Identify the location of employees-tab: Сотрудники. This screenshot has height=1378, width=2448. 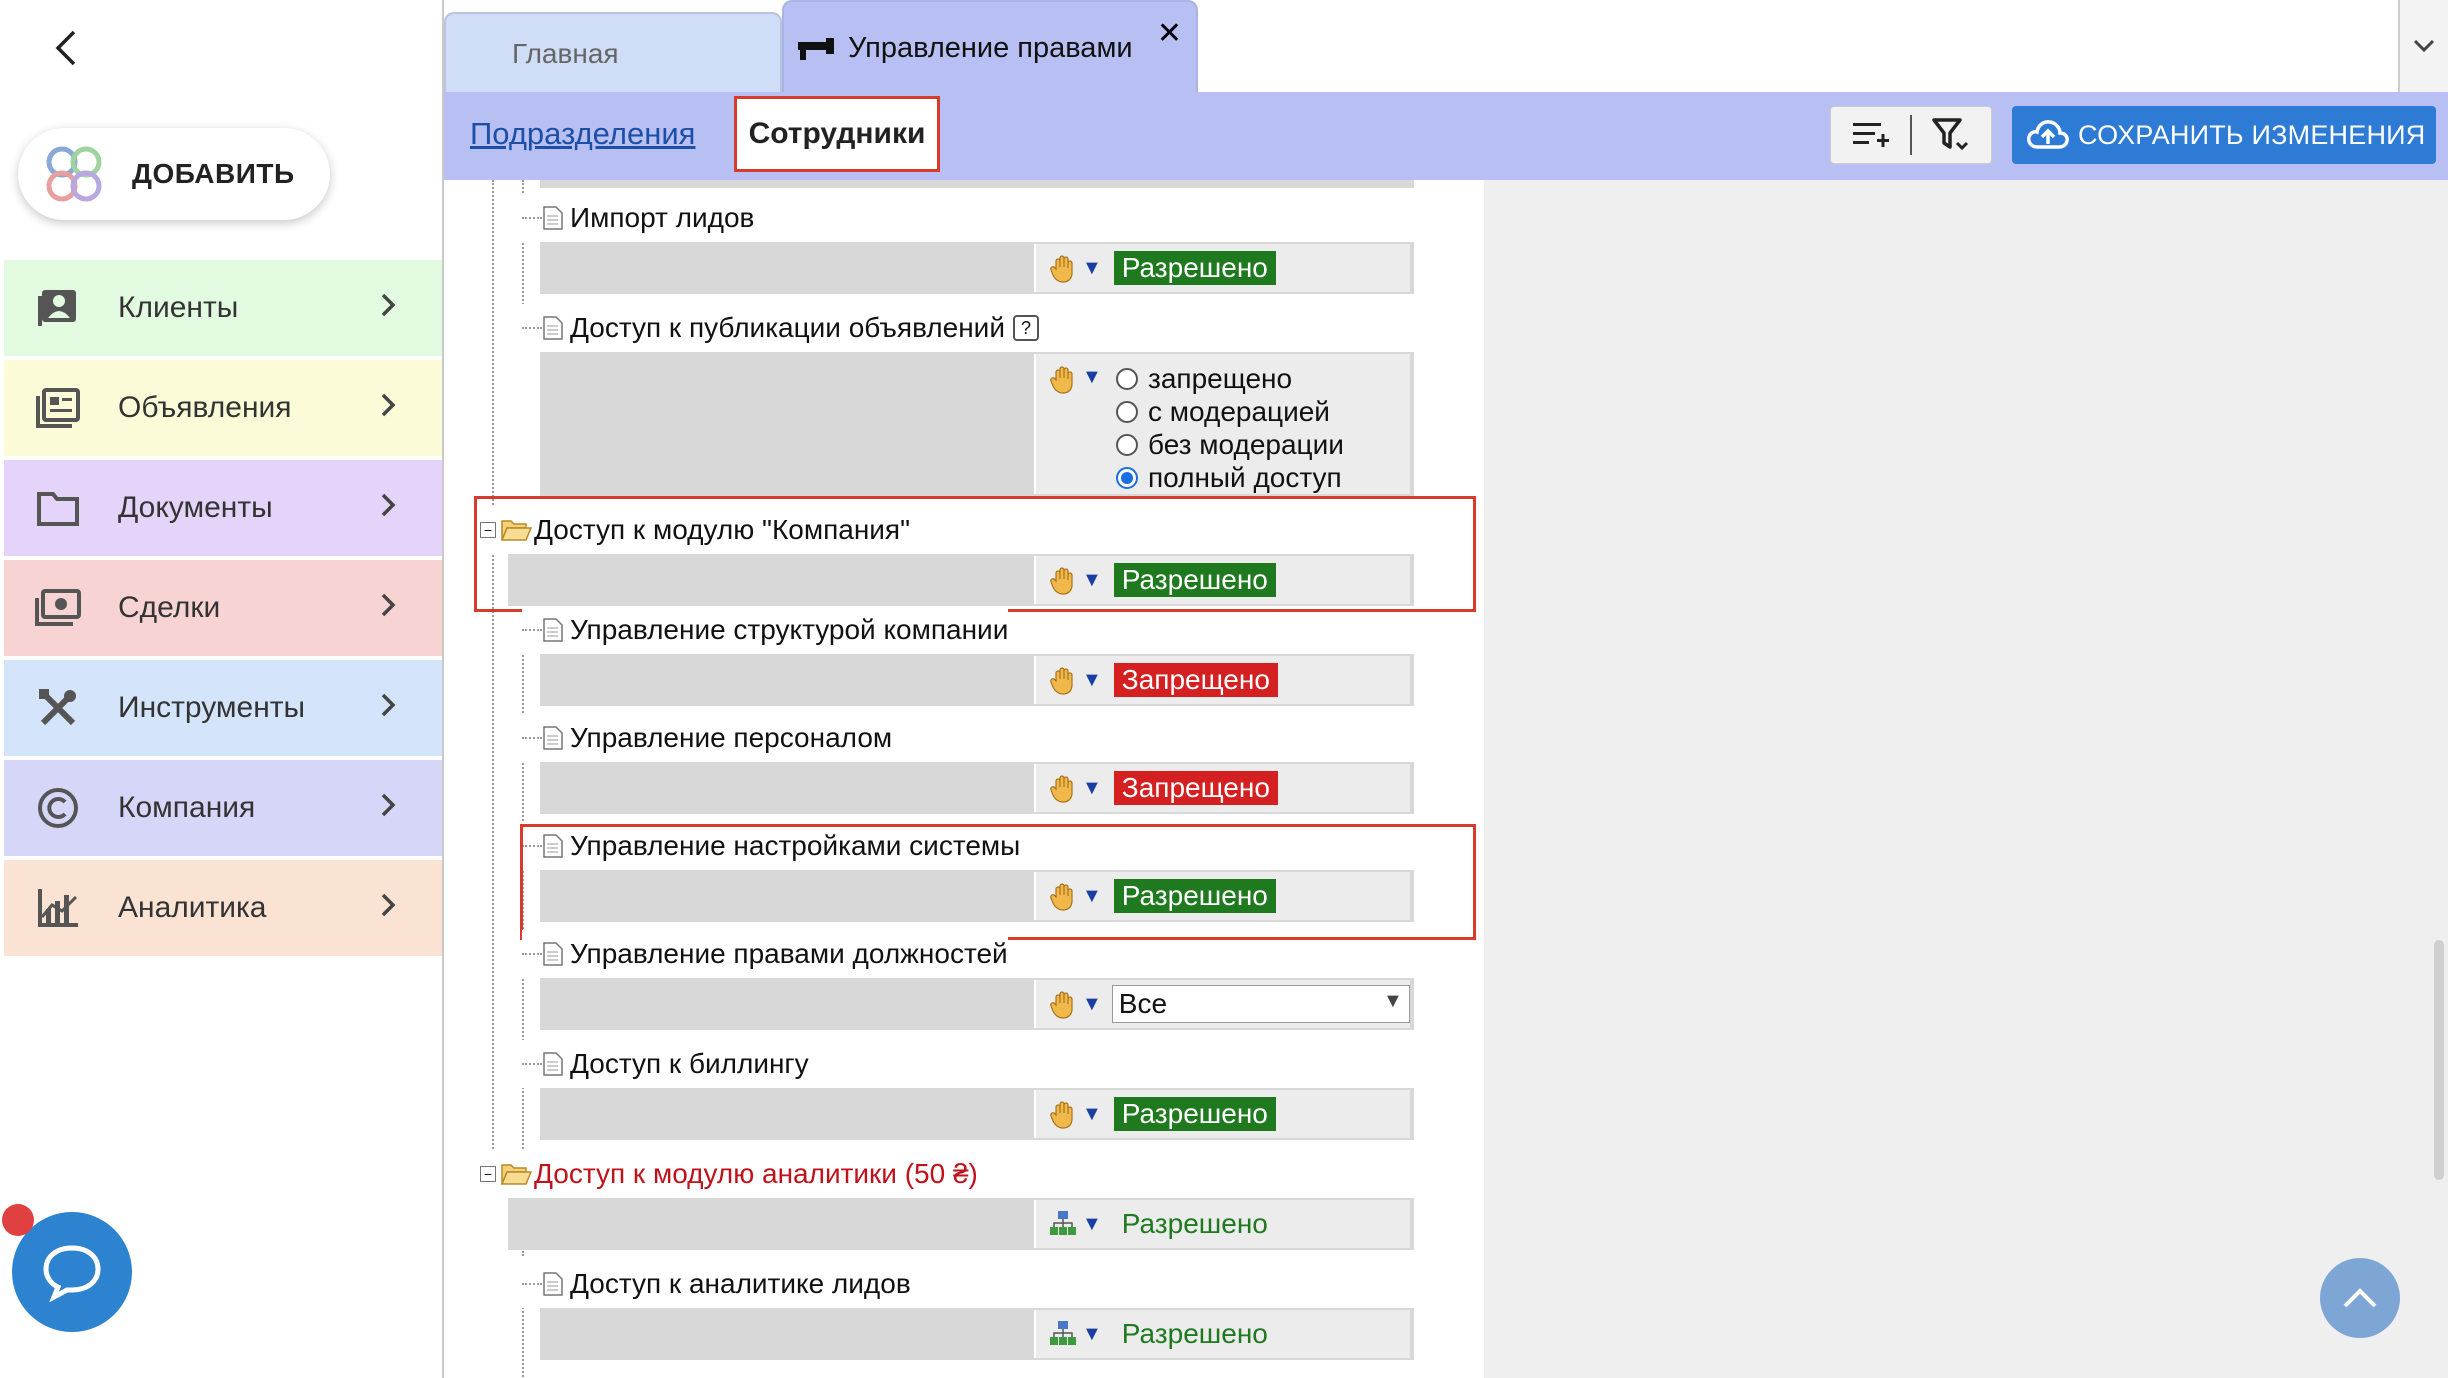
(837, 134).